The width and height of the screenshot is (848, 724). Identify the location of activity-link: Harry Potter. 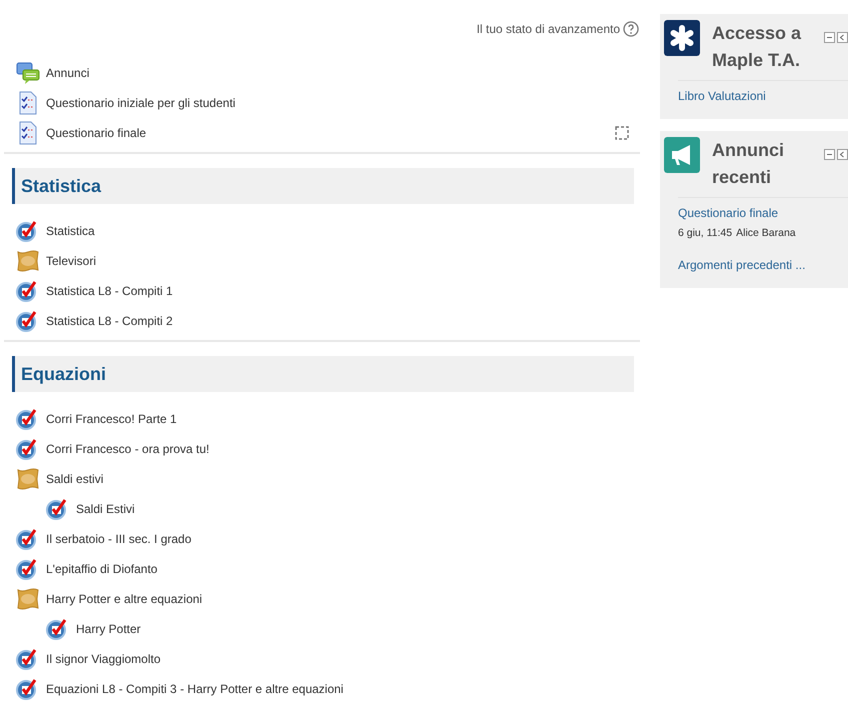
(108, 629).